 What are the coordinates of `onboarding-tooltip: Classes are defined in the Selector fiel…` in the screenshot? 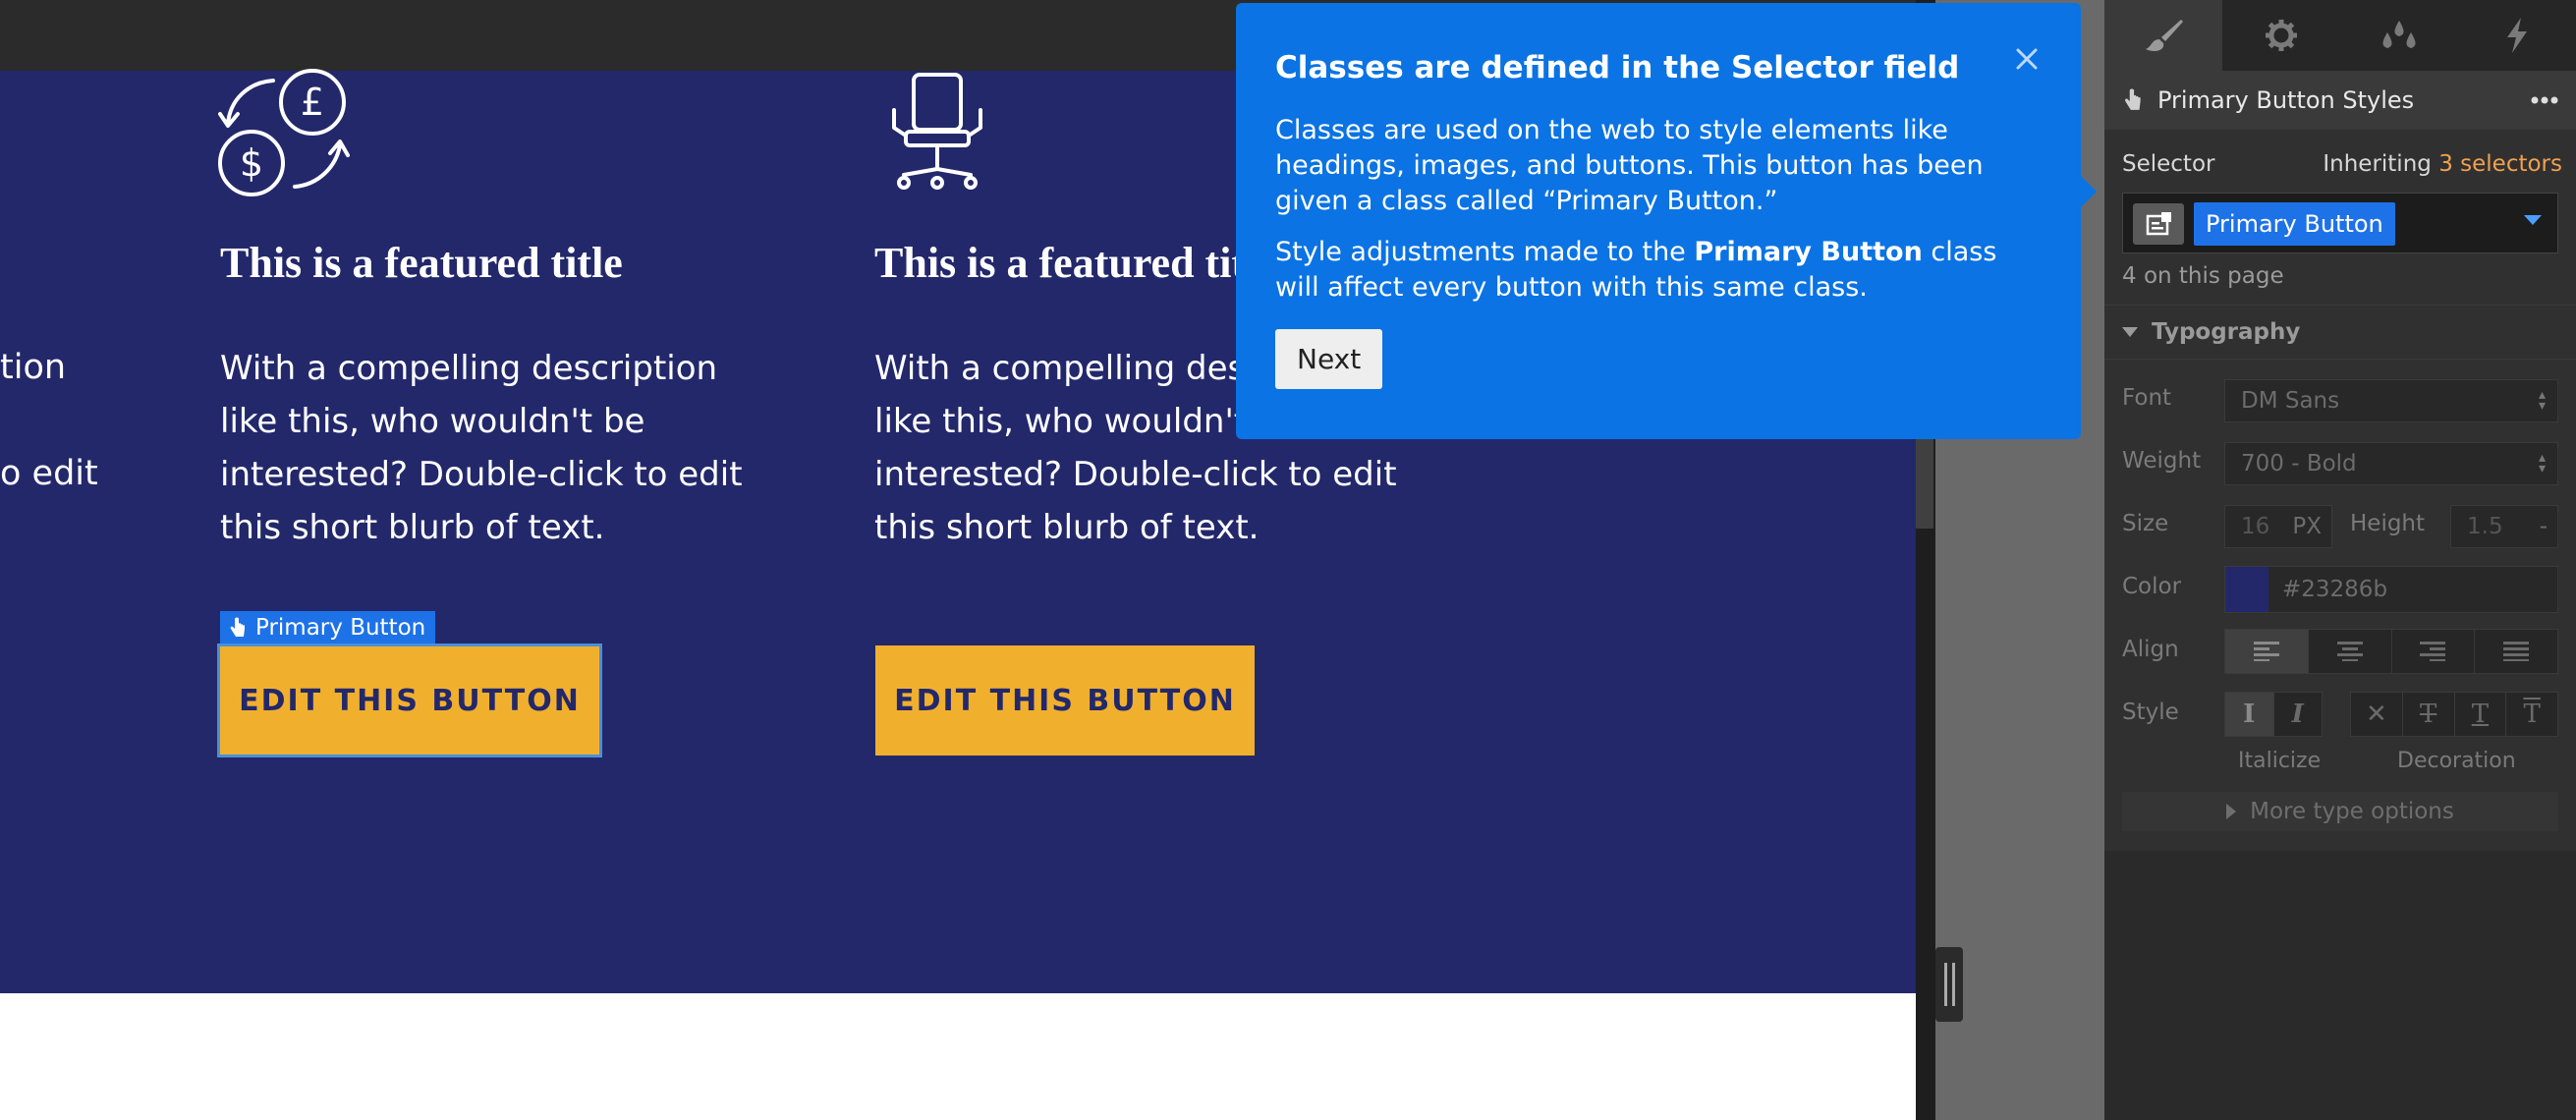 It's located at (1666, 221).